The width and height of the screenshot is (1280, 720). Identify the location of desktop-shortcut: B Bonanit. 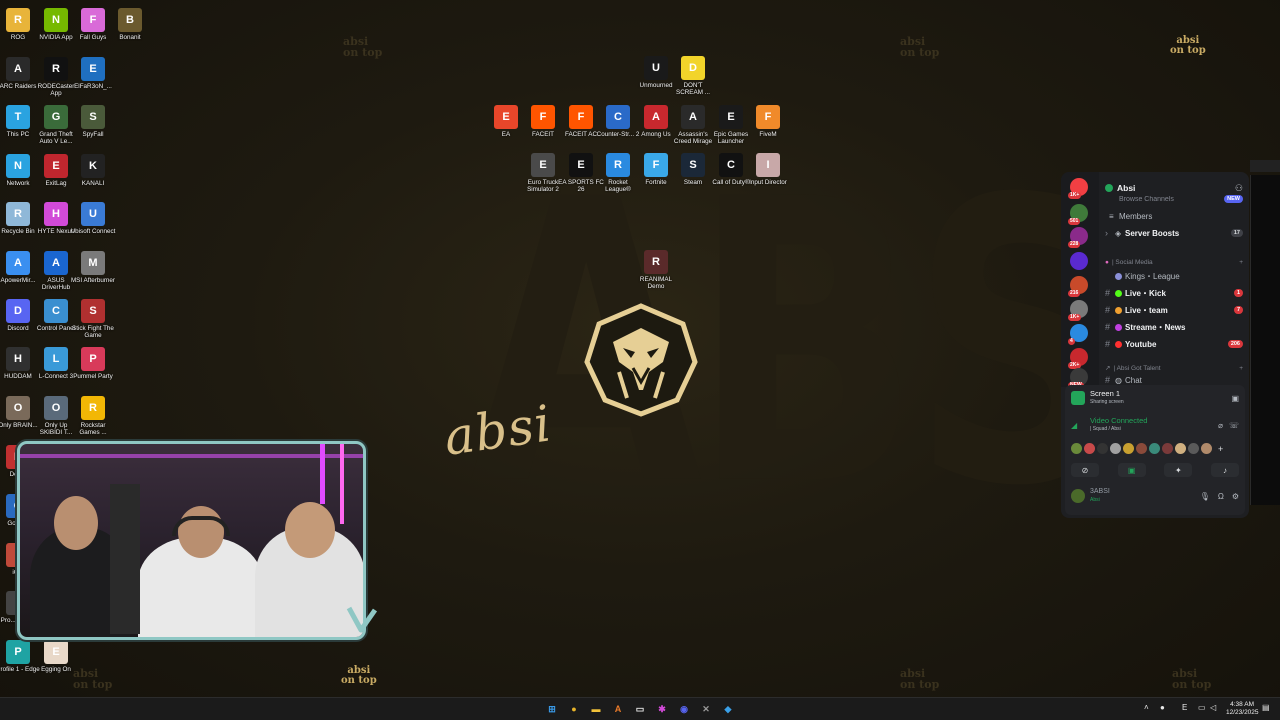
(130, 24).